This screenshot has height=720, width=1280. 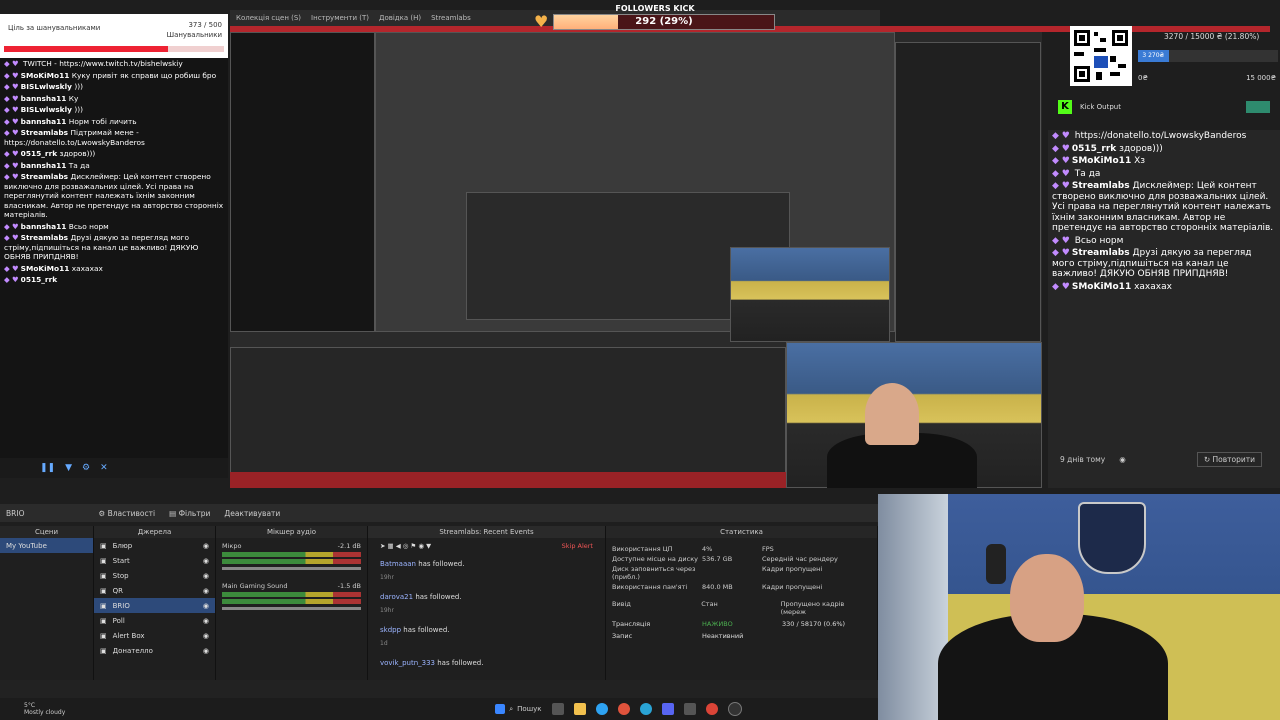 I want to click on filters-button: ▤ Фільтри, so click(x=189, y=513).